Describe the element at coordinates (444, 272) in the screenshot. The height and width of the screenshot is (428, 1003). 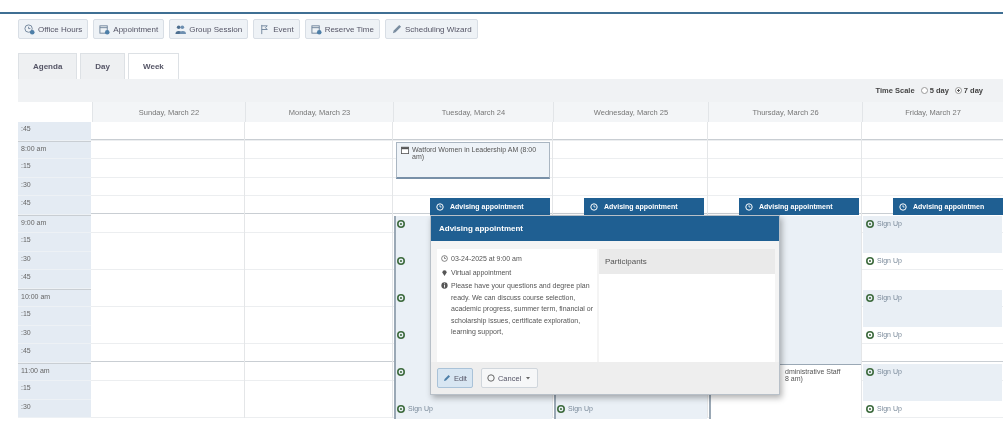
I see `pin-icon` at that location.